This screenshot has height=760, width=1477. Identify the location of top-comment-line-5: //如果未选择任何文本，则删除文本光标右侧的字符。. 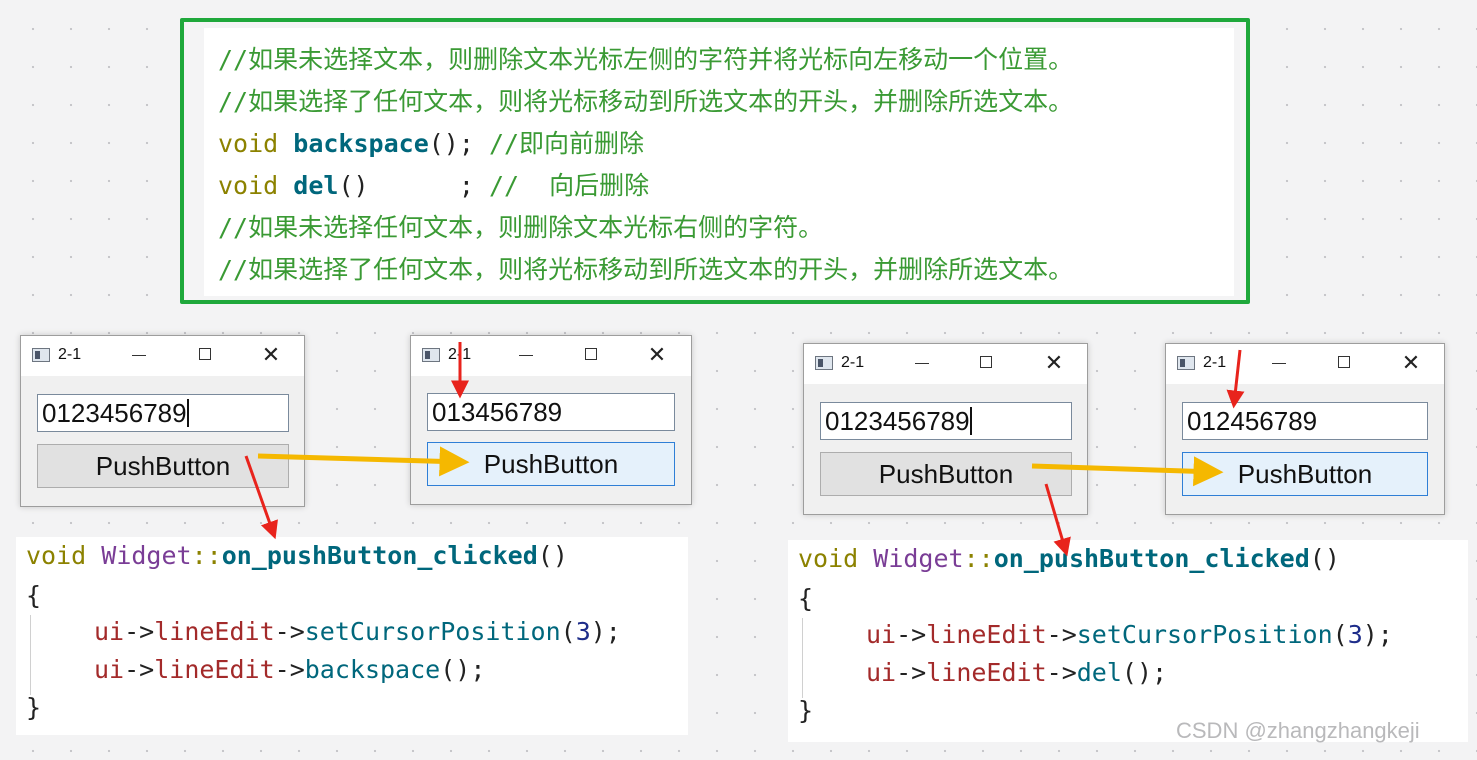
(521, 227).